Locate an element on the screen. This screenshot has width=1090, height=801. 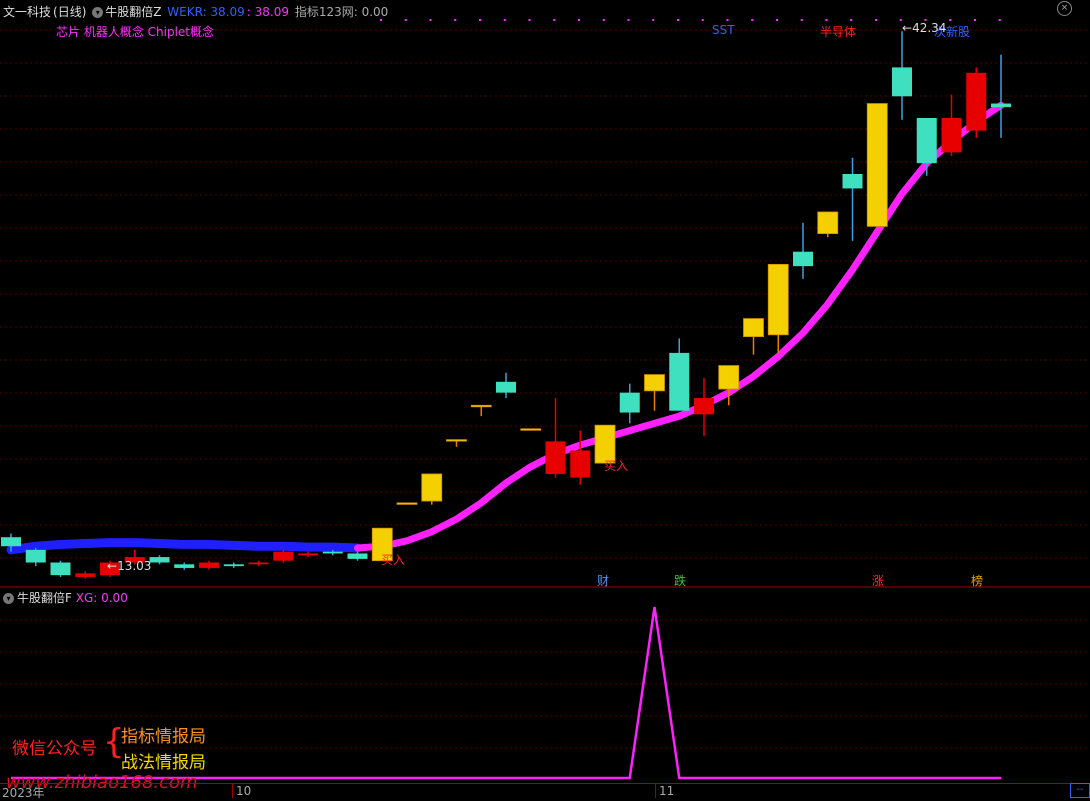
brand-line-1: 指标情报局 is located at coordinates (163, 737).